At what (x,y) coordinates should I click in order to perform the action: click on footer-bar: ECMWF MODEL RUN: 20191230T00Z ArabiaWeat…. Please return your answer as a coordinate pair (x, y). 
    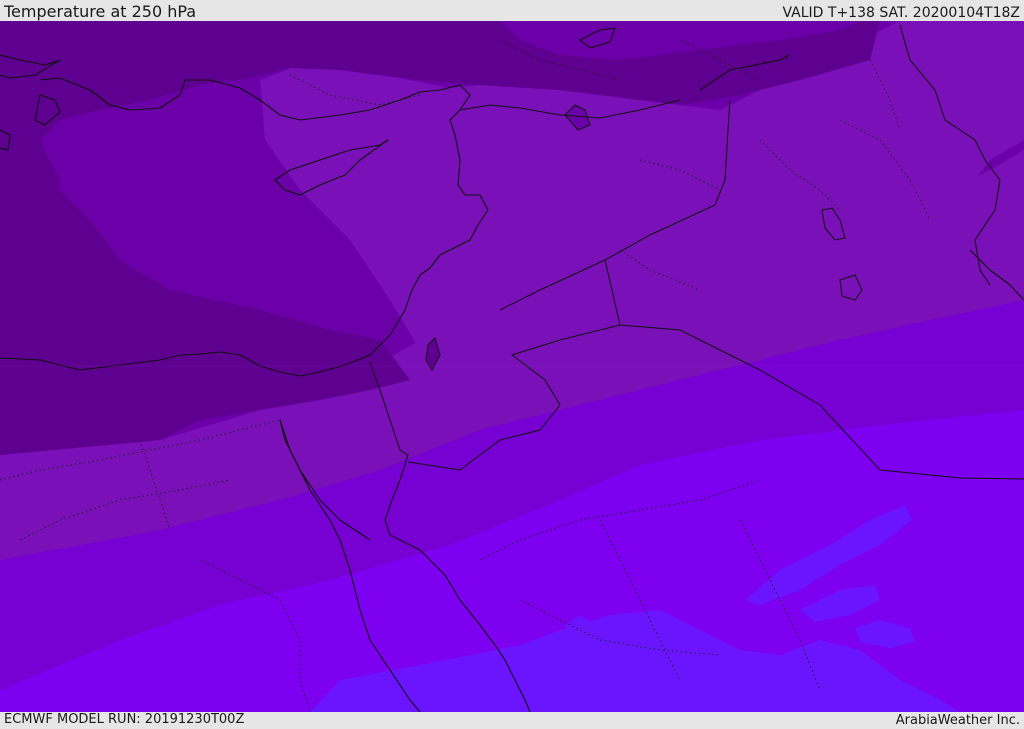
    Looking at the image, I should click on (512, 720).